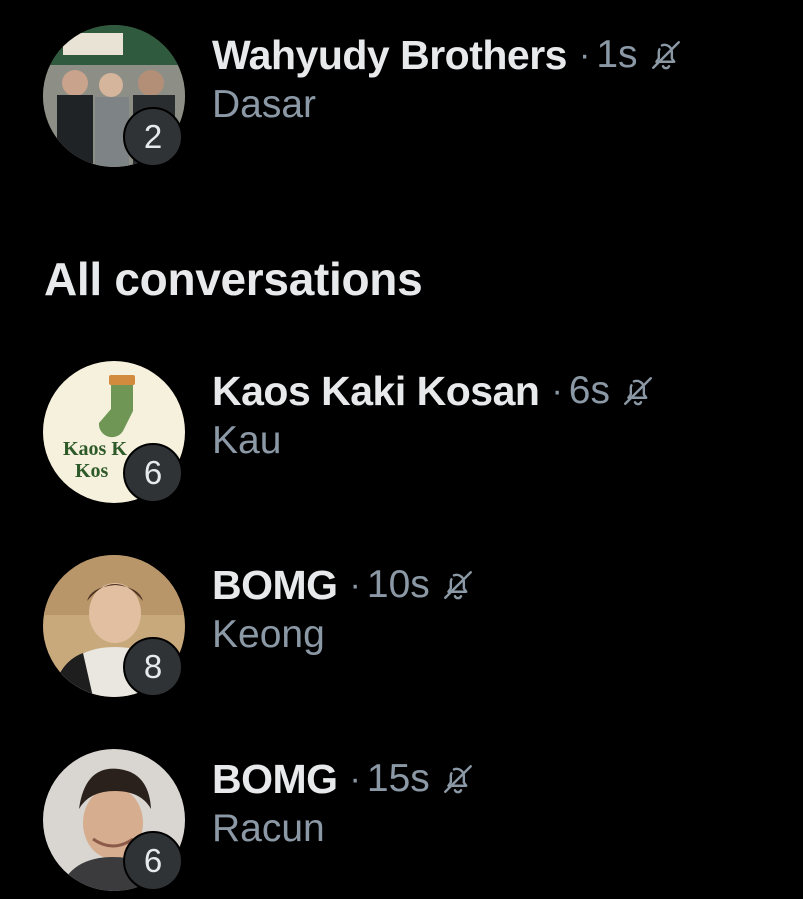 Image resolution: width=803 pixels, height=899 pixels. Describe the element at coordinates (589, 390) in the screenshot. I see `timestamp: 6s` at that location.